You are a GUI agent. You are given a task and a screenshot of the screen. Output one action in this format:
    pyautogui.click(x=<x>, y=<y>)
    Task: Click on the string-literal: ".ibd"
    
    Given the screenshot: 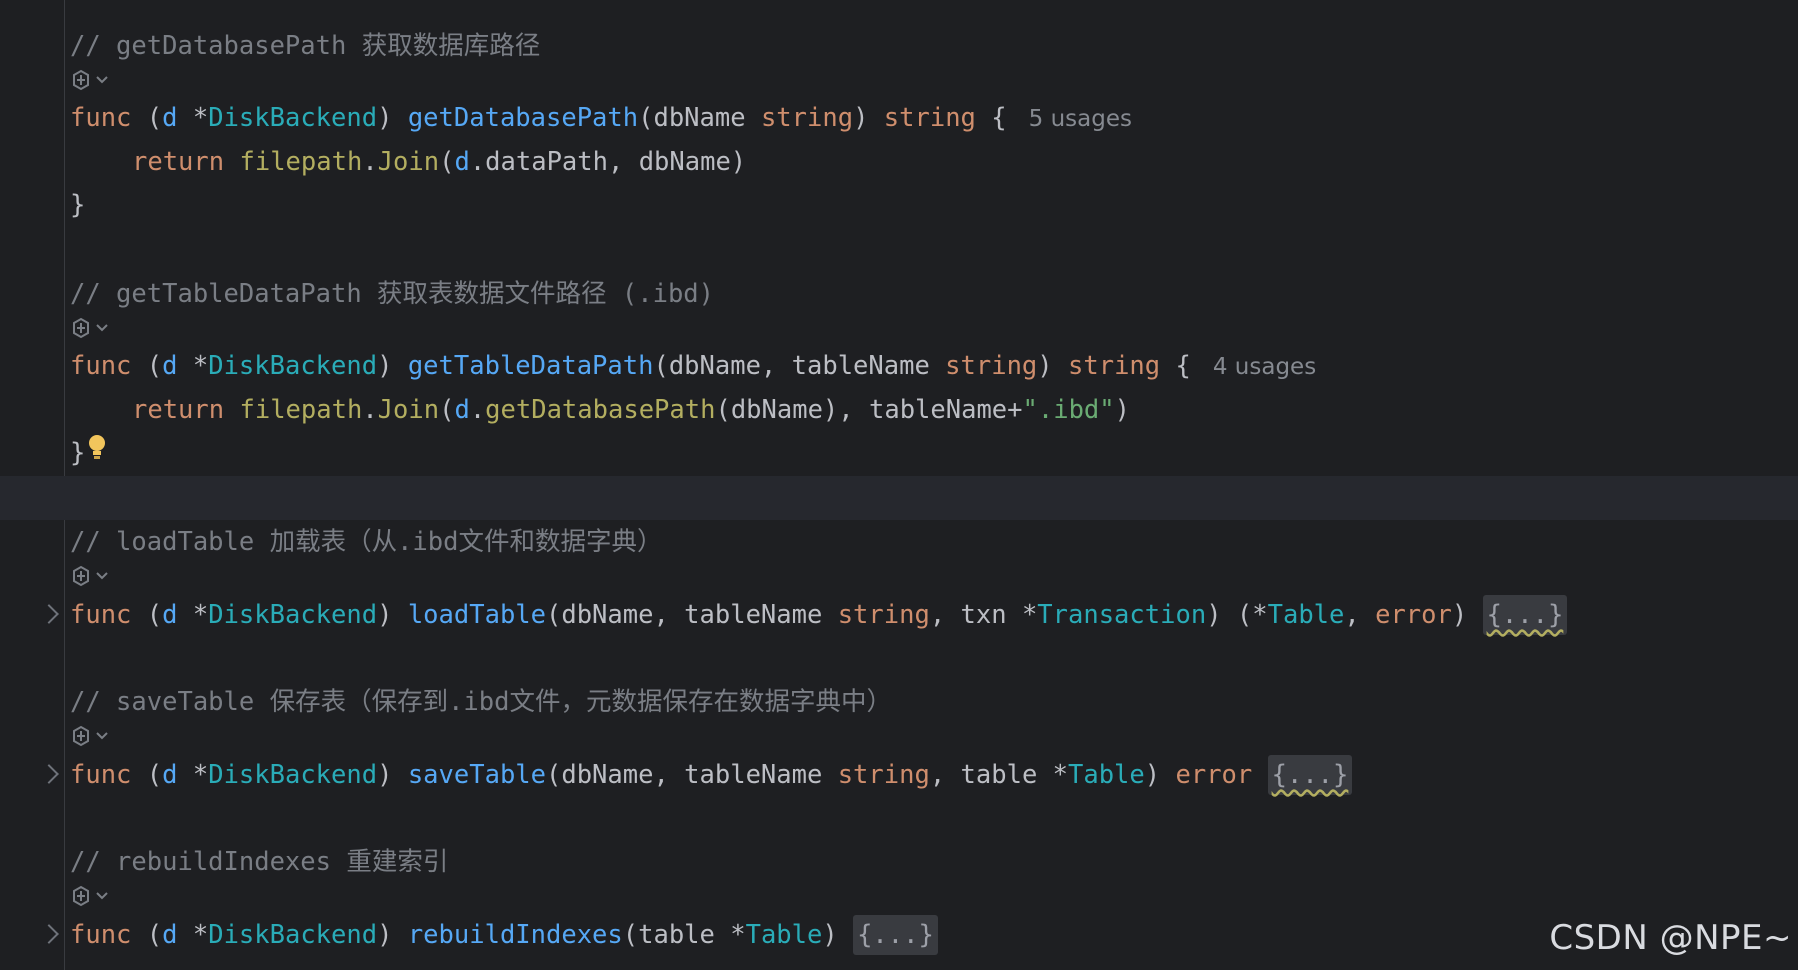 What is the action you would take?
    pyautogui.click(x=1068, y=410)
    